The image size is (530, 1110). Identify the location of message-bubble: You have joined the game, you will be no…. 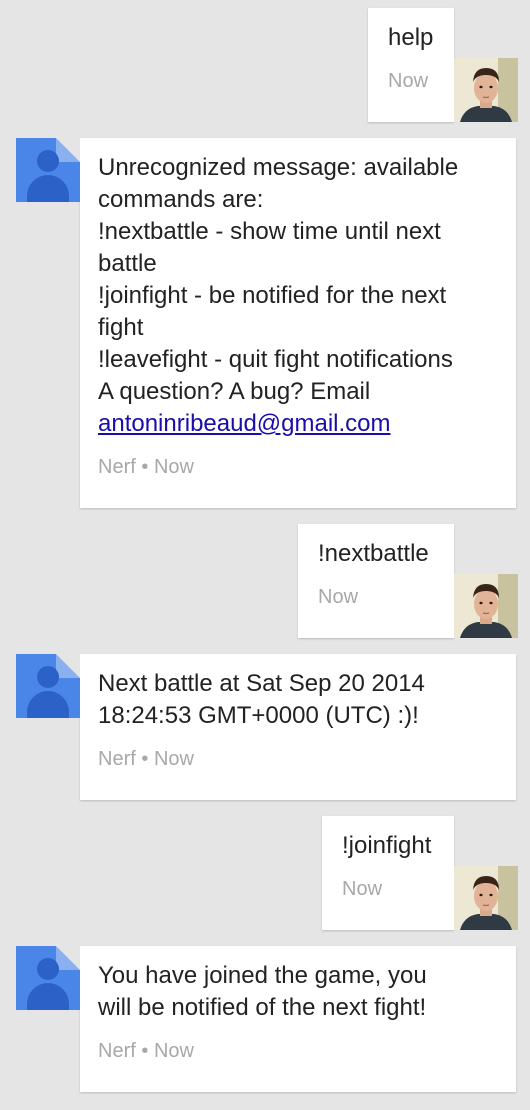
(298, 1019).